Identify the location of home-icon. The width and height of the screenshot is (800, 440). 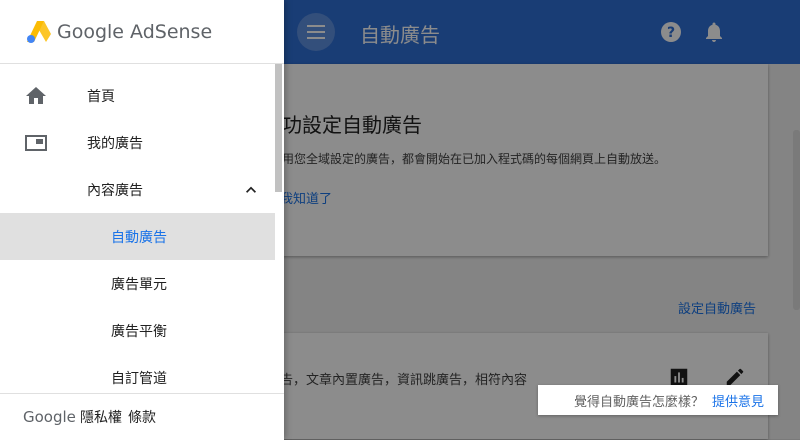
(36, 95).